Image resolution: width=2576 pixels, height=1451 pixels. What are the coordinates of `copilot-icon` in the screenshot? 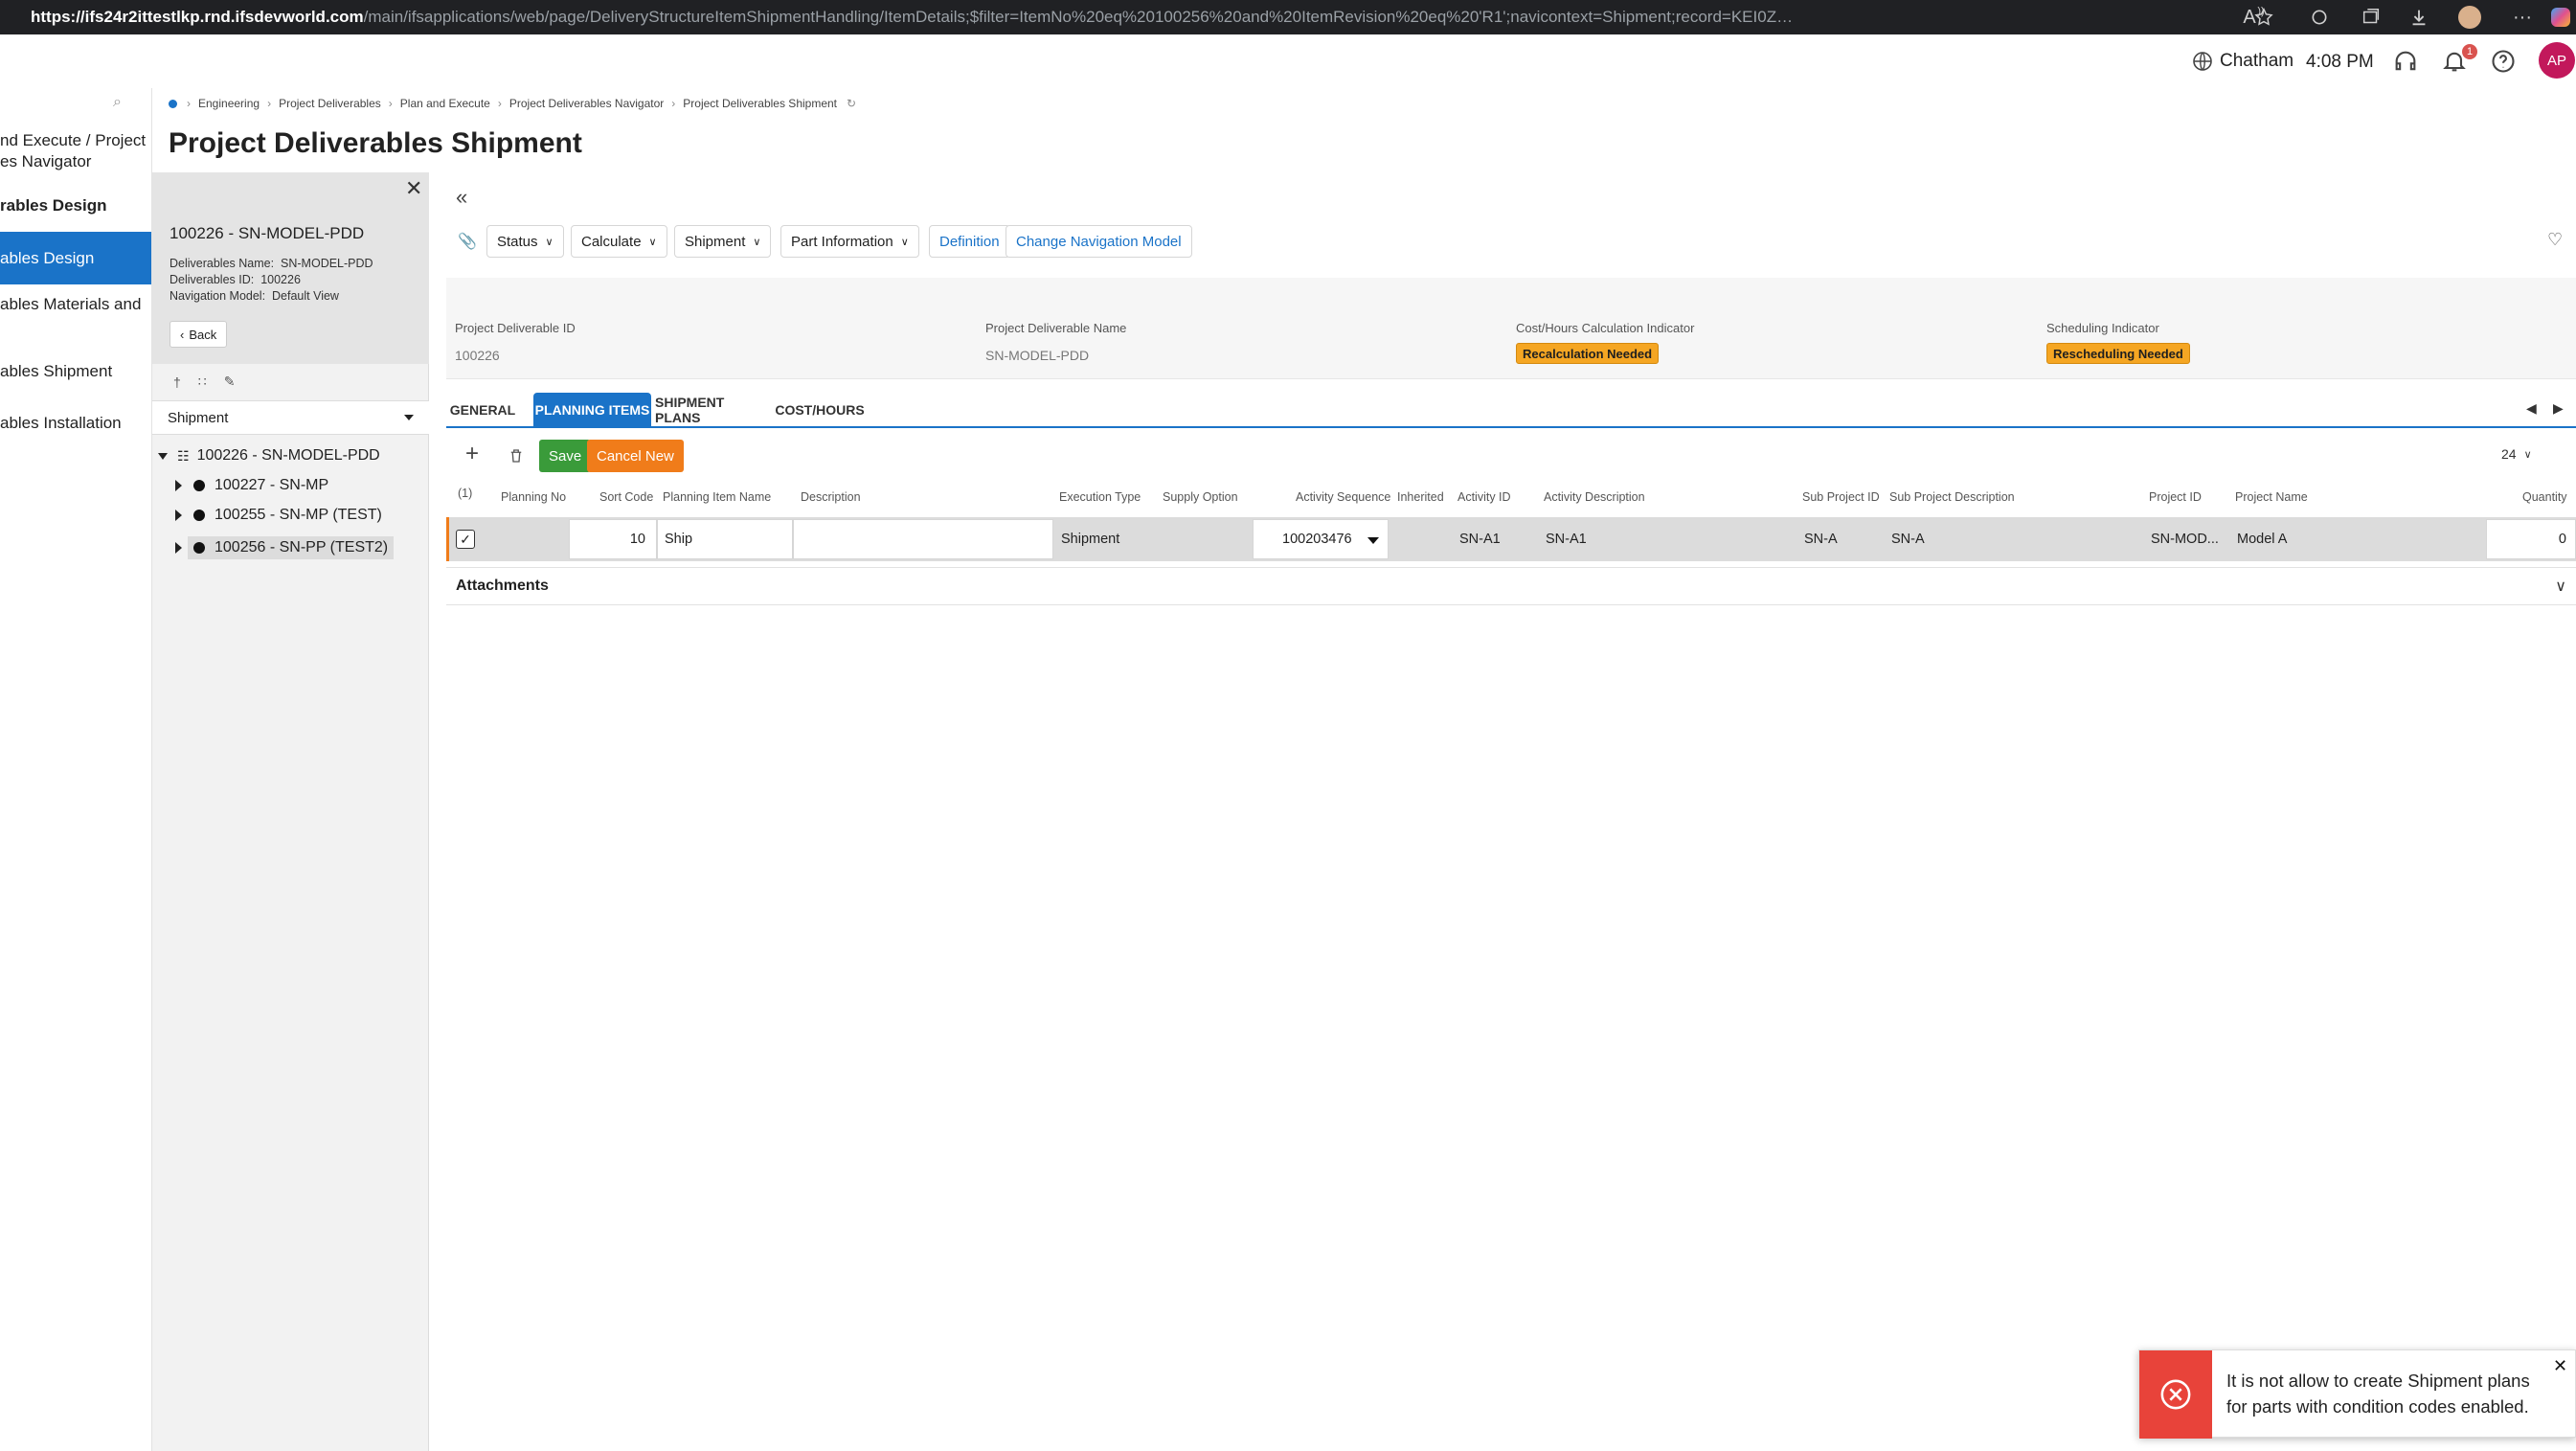 It's located at (2560, 17).